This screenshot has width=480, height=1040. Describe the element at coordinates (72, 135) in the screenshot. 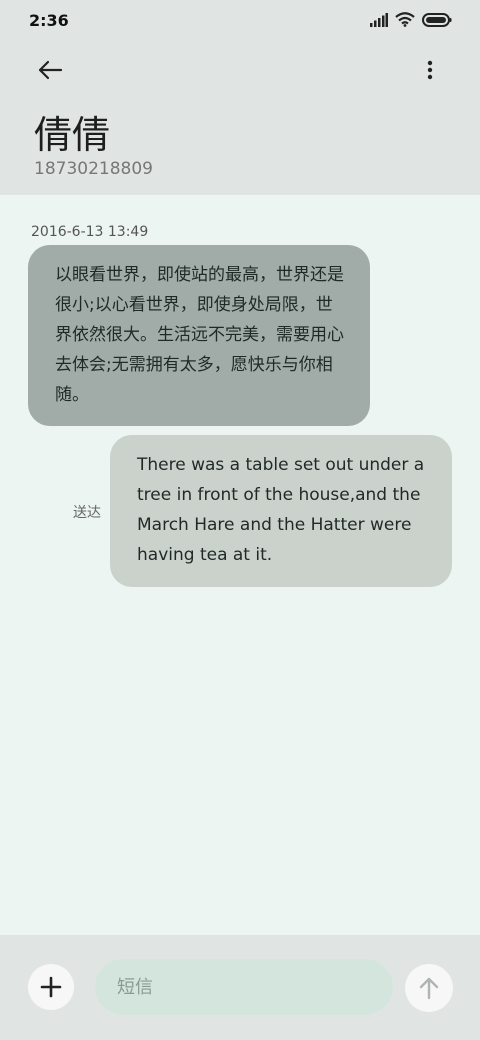

I see `contact-name: 倩倩` at that location.